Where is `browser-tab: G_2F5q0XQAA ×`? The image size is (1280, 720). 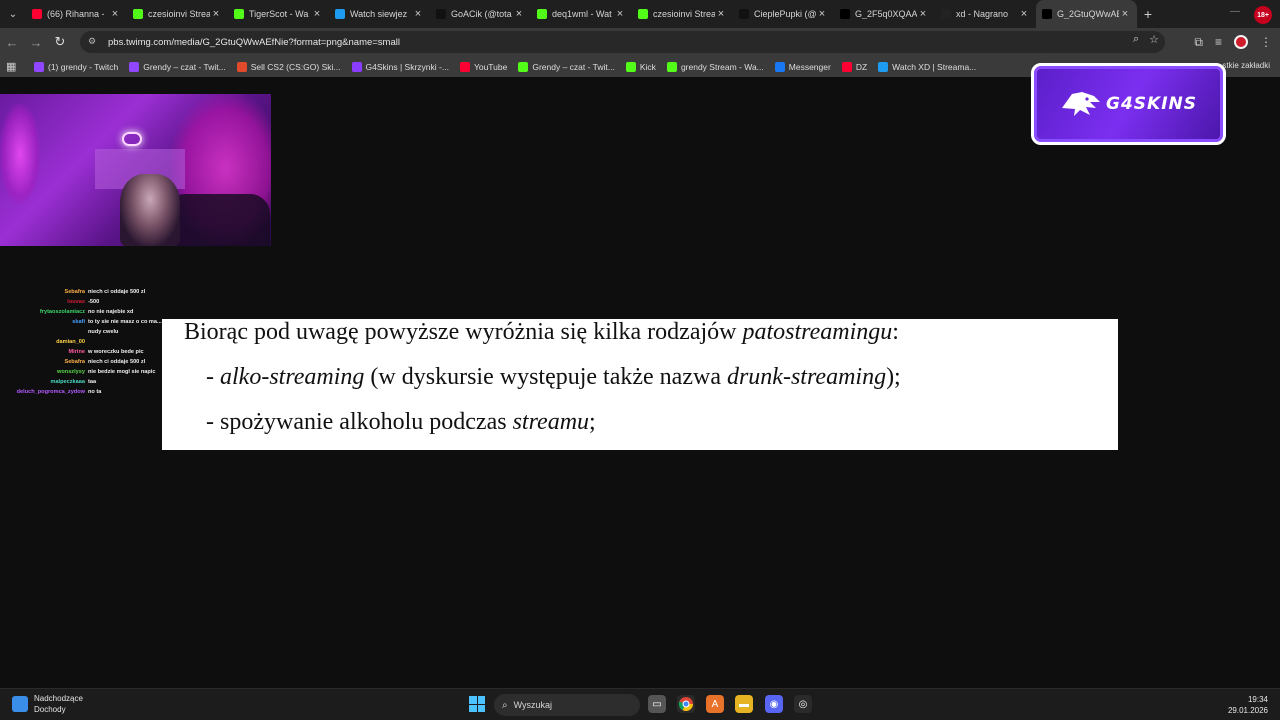
browser-tab: G_2F5q0XQAA × is located at coordinates (884, 14).